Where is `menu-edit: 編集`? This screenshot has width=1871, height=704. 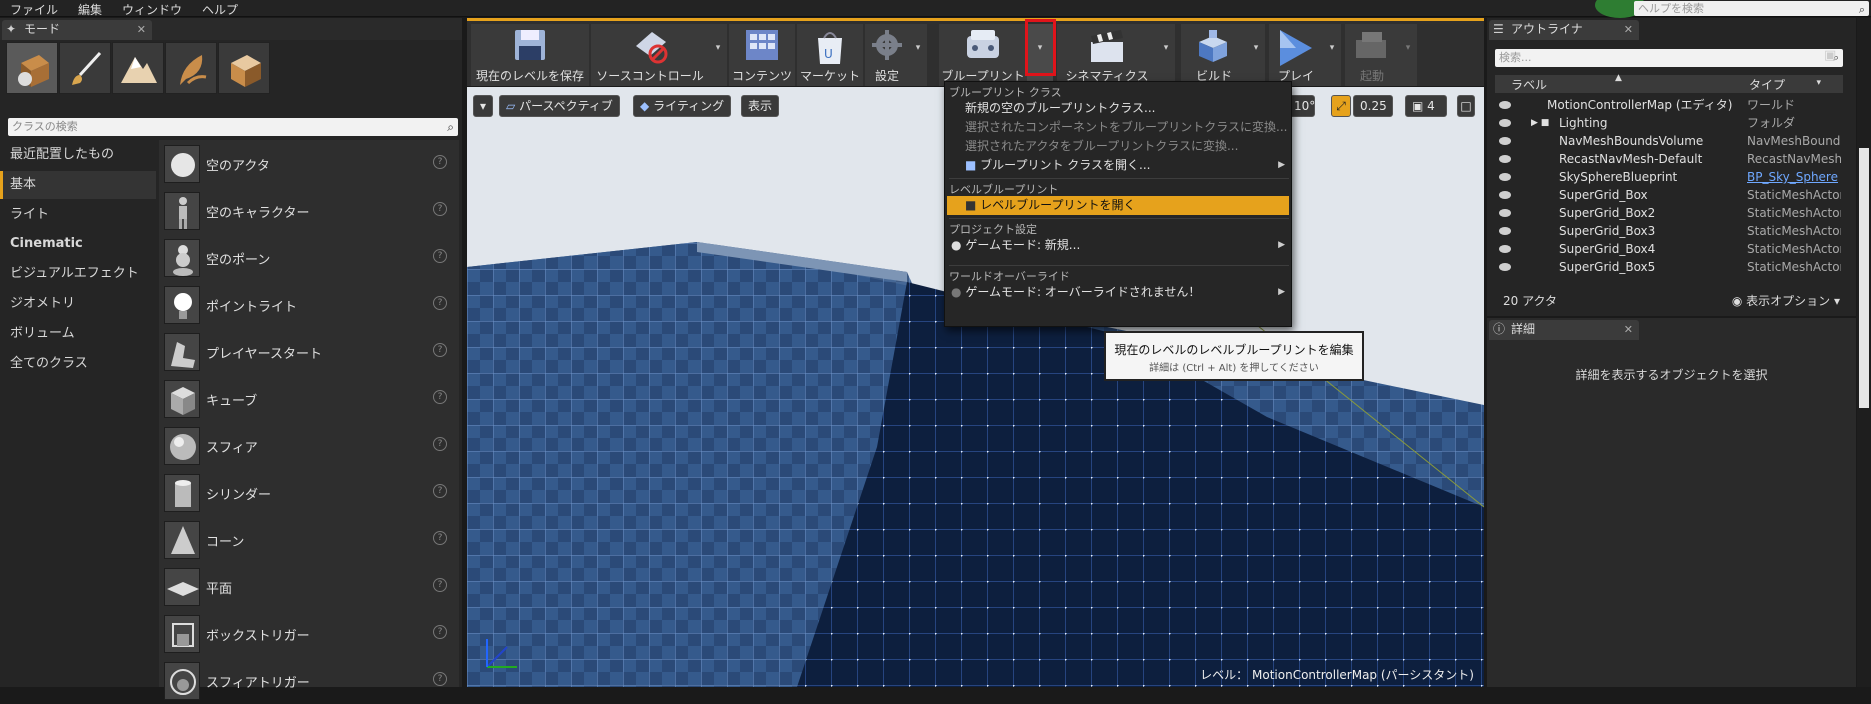
menu-edit: 編集 is located at coordinates (90, 9).